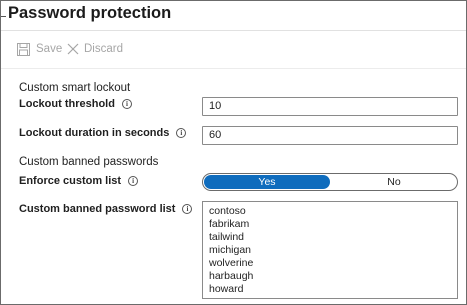 The image size is (467, 305). What do you see at coordinates (231, 276) in the screenshot?
I see `list-item: harbaugh` at bounding box center [231, 276].